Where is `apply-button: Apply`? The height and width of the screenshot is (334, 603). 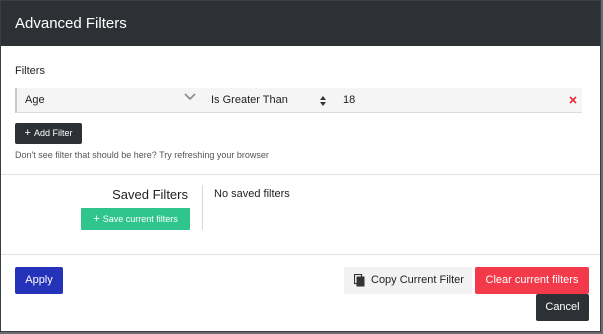 apply-button: Apply is located at coordinates (39, 280).